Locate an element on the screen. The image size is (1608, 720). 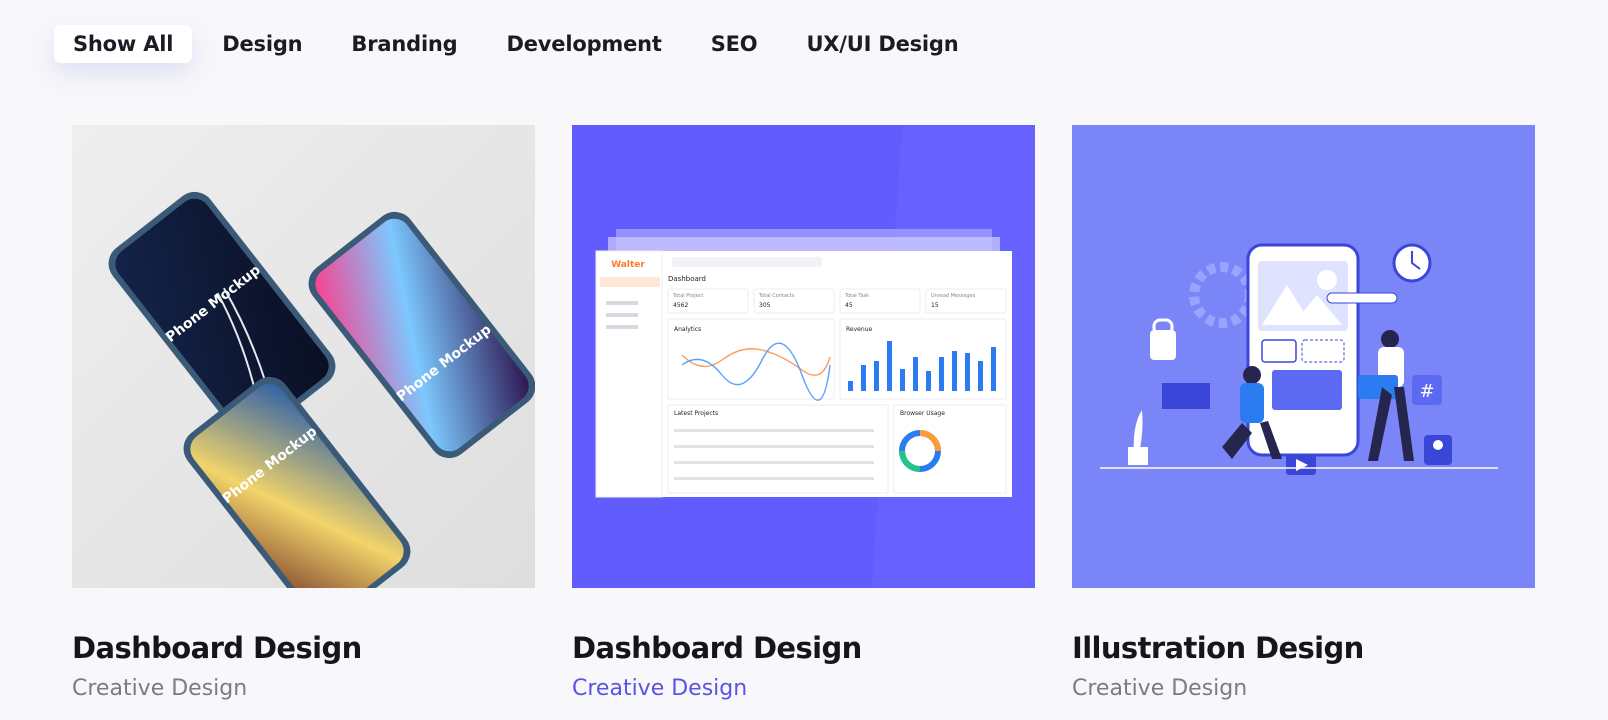
stat-1-value: 4562 is located at coordinates (680, 305).